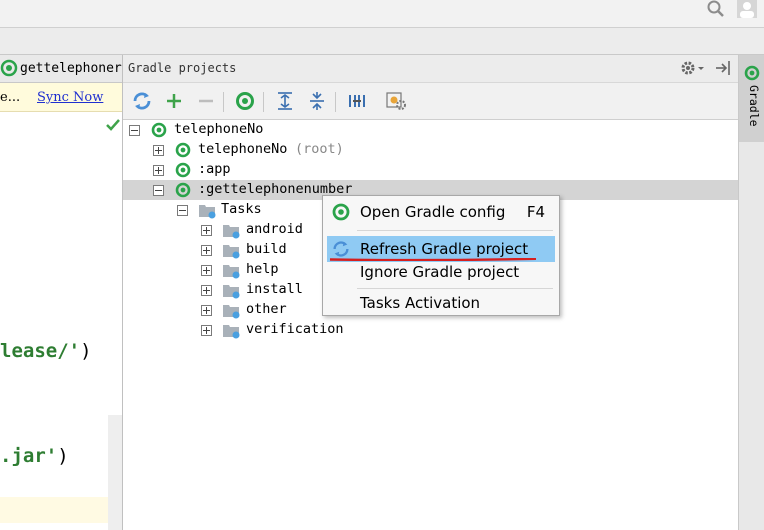 The height and width of the screenshot is (530, 764). What do you see at coordinates (206, 101) in the screenshot?
I see `remove-icon` at bounding box center [206, 101].